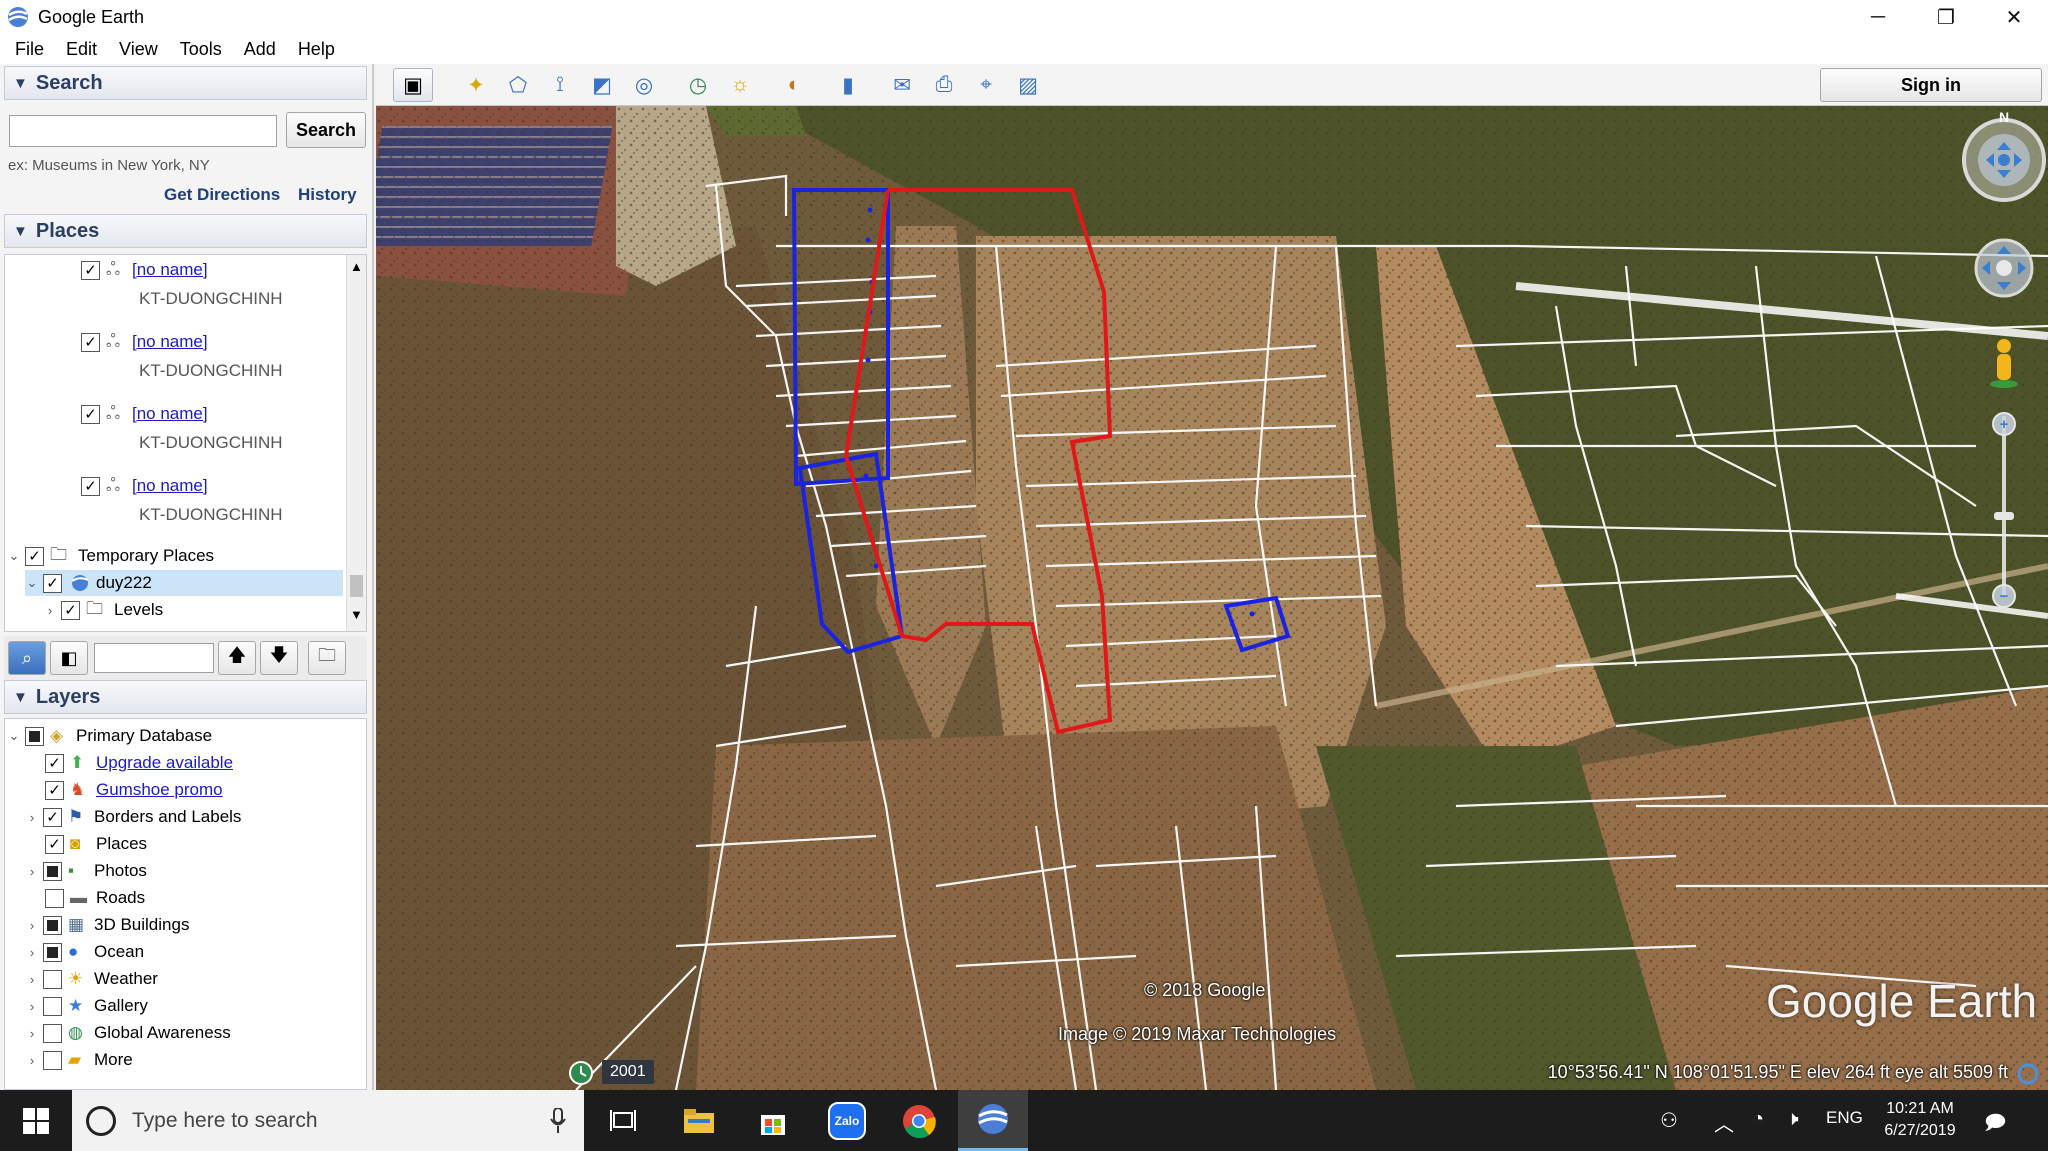  What do you see at coordinates (560, 85) in the screenshot?
I see `add-path-icon: ⟟` at bounding box center [560, 85].